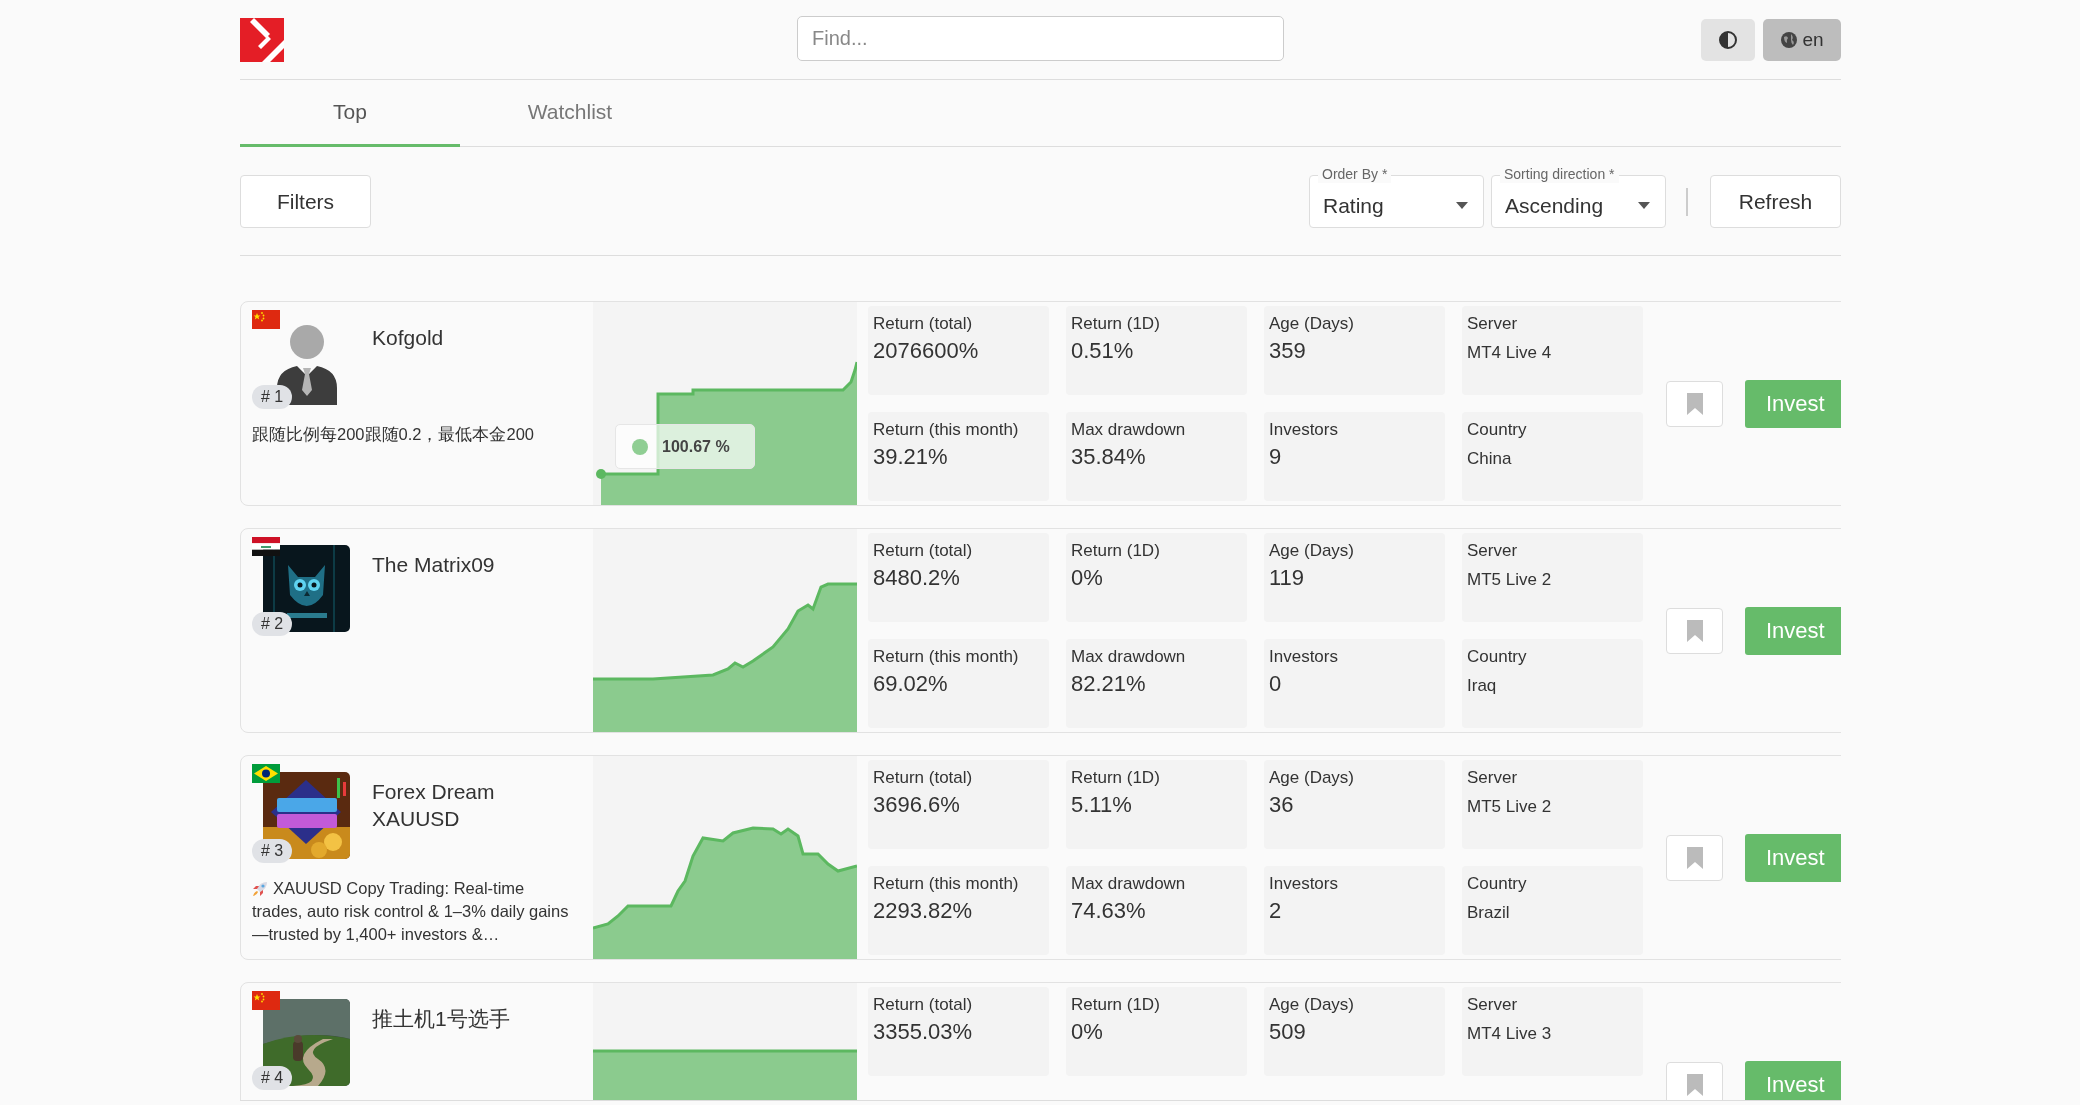  What do you see at coordinates (393, 434) in the screenshot?
I see `trader-description: 跟随比例每200跟随0.2，最低本金200` at bounding box center [393, 434].